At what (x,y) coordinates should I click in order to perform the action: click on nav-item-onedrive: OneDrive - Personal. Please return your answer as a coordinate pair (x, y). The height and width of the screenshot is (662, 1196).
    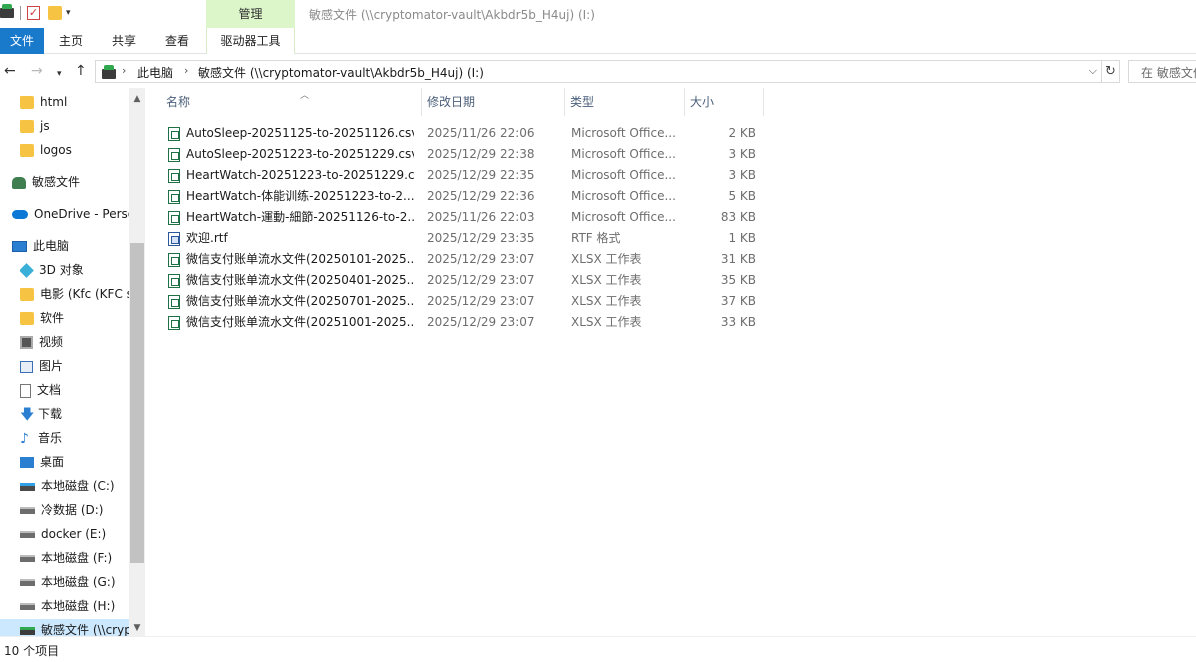
    Looking at the image, I should click on (70, 214).